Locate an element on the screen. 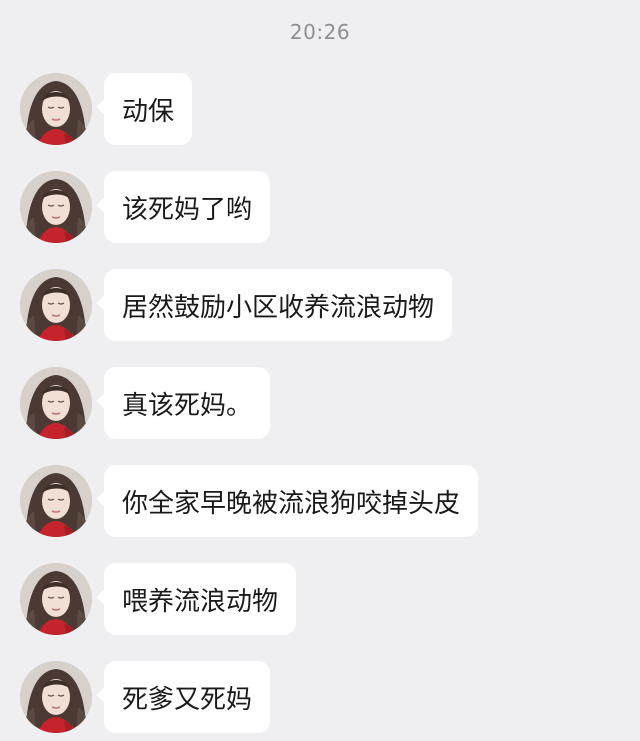 Image resolution: width=640 pixels, height=741 pixels. message-bubble: 死爹又死妈 is located at coordinates (183, 697).